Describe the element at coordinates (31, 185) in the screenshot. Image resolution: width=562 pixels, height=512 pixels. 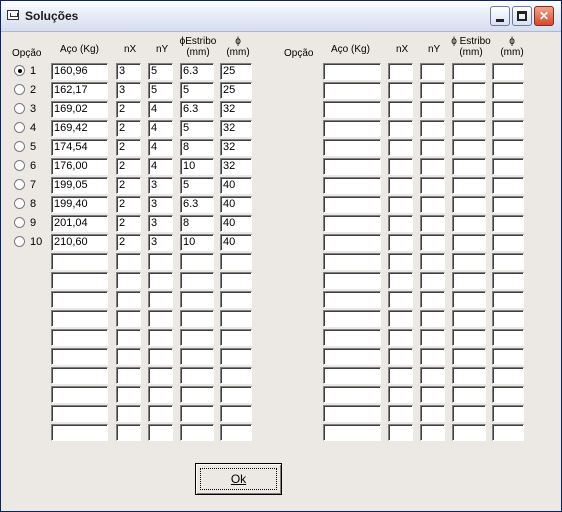
I see `option-radio-7: 7` at that location.